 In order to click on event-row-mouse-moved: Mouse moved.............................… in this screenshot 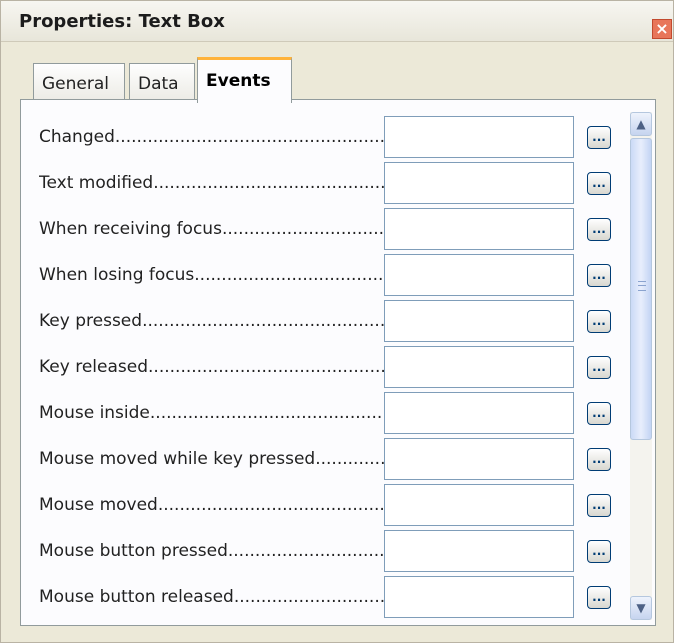, I will do `click(316, 506)`.